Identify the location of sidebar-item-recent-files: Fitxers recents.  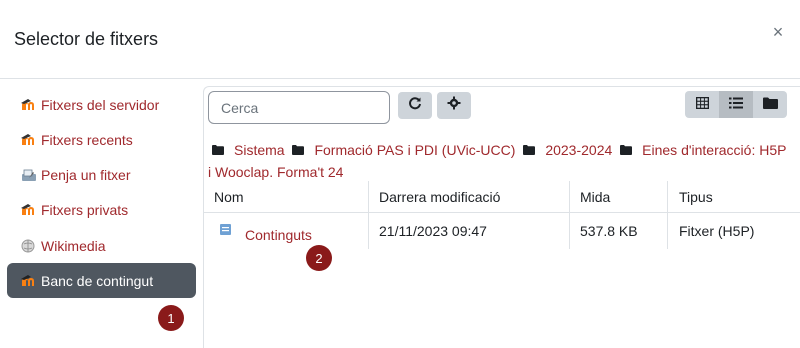
(101, 139).